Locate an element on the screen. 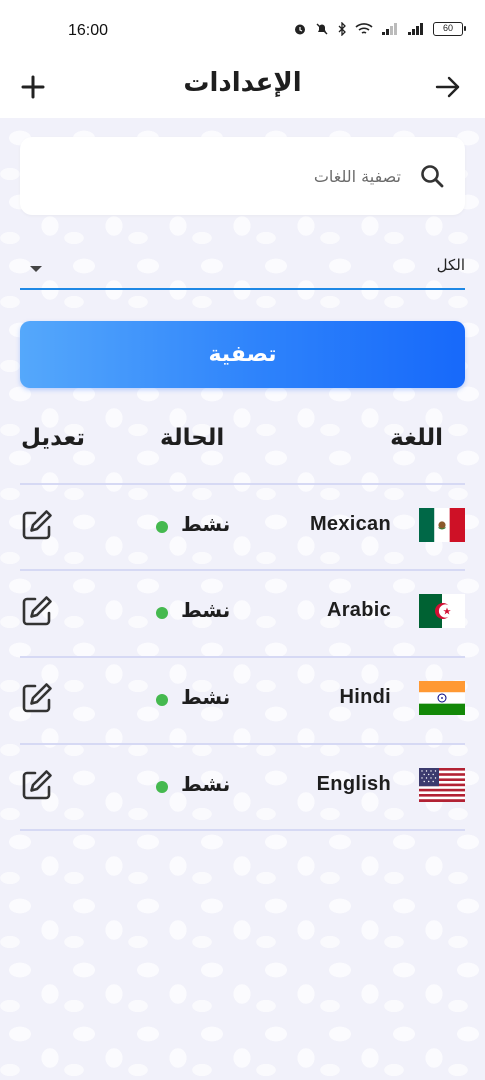 The width and height of the screenshot is (485, 1080). status-time: 16:00 is located at coordinates (88, 30).